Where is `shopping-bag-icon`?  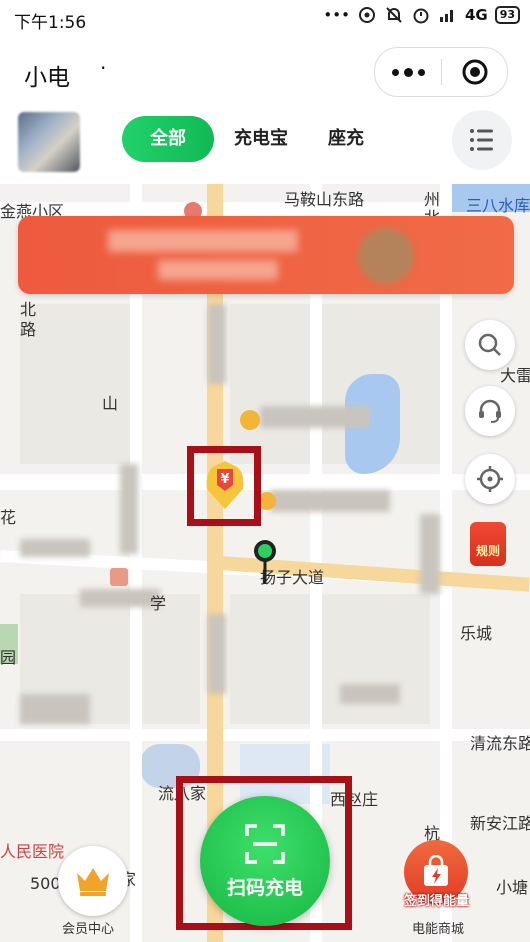
shopping-bag-icon is located at coordinates (436, 870).